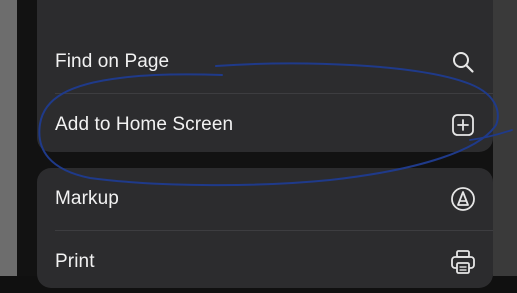  Describe the element at coordinates (463, 199) in the screenshot. I see `markup-pen-icon` at that location.